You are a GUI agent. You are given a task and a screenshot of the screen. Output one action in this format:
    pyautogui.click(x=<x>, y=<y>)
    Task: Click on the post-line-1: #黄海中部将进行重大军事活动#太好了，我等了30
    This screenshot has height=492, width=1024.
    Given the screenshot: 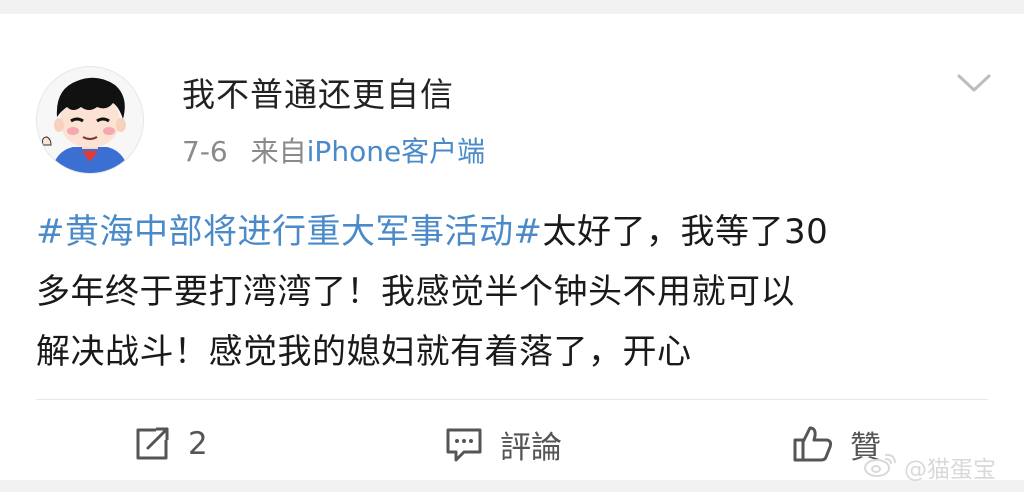 What is the action you would take?
    pyautogui.click(x=516, y=232)
    